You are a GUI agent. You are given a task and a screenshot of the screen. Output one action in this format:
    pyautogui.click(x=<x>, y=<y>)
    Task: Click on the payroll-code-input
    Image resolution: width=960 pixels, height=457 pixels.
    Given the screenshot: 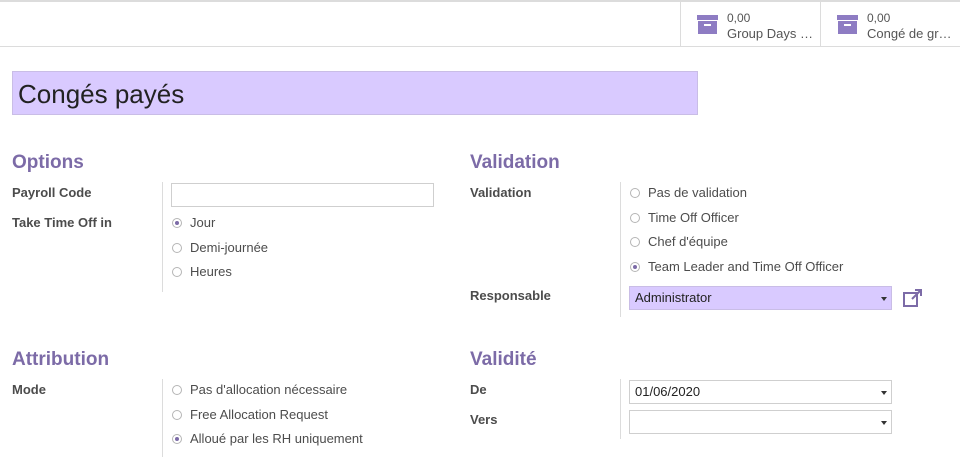 What is the action you would take?
    pyautogui.click(x=302, y=195)
    